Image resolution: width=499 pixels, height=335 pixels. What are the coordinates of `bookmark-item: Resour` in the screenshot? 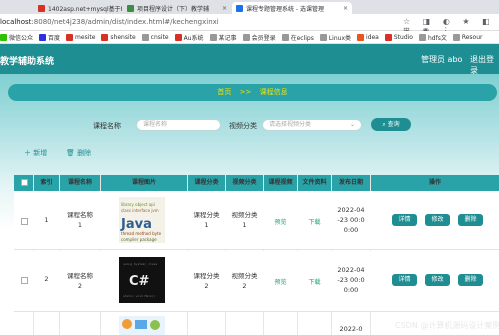 It's located at (467, 37).